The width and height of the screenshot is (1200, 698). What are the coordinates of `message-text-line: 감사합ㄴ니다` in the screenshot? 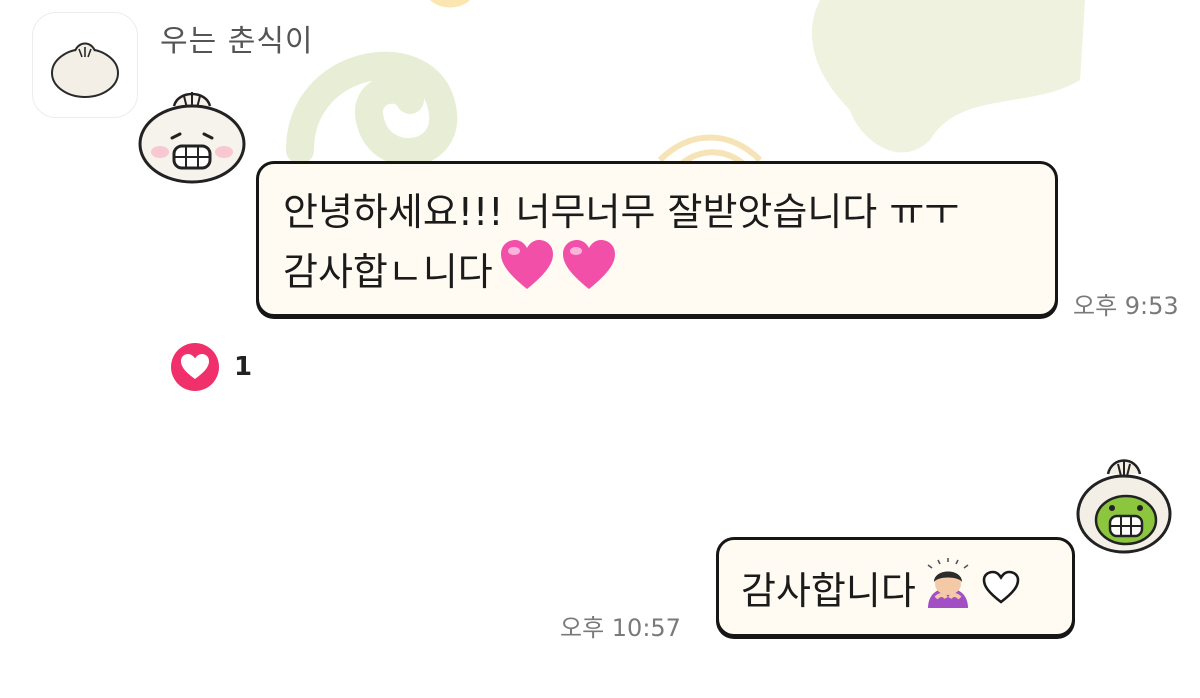 It's located at (450, 272).